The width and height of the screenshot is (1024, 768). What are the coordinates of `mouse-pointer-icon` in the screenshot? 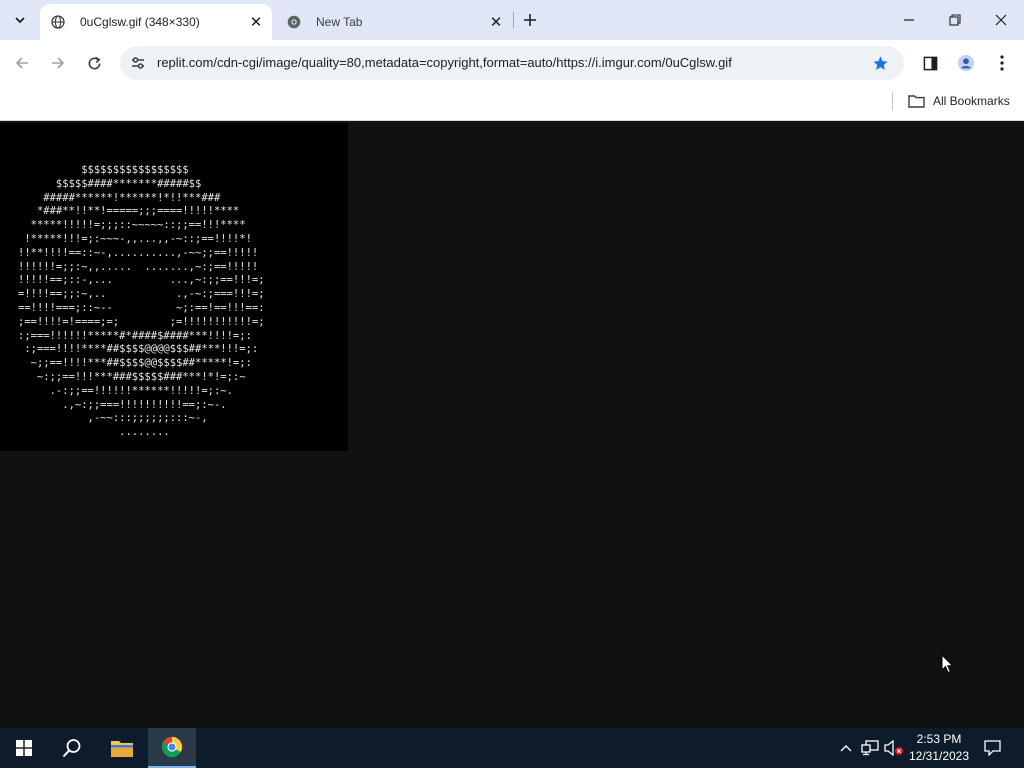 It's located at (947, 664).